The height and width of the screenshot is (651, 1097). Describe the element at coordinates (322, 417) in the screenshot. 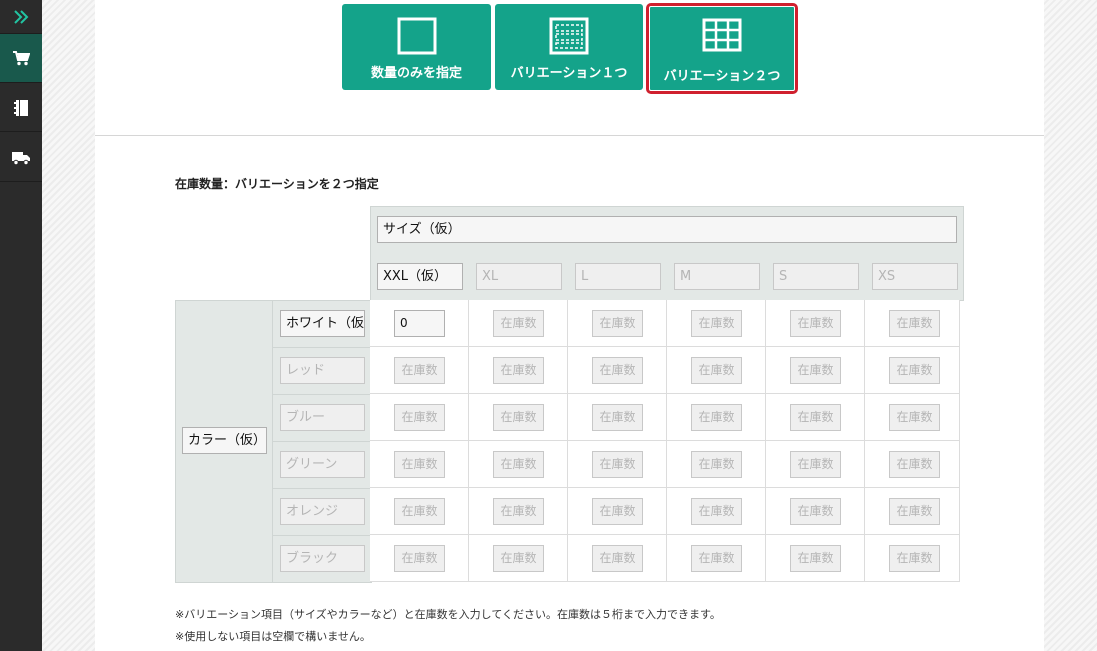

I see `variation2-option-input: ブルー` at that location.